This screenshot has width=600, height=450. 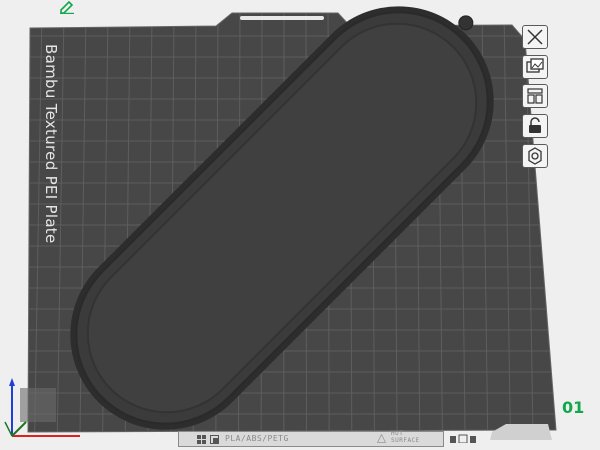 I want to click on close-button, so click(x=535, y=37).